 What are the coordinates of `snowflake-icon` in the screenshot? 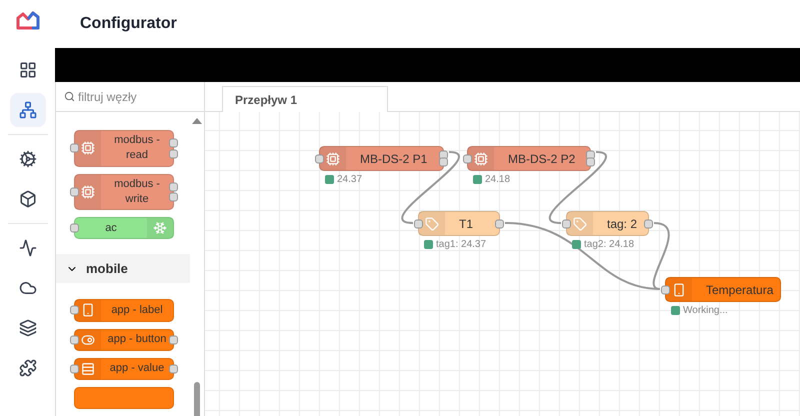 It's located at (160, 228).